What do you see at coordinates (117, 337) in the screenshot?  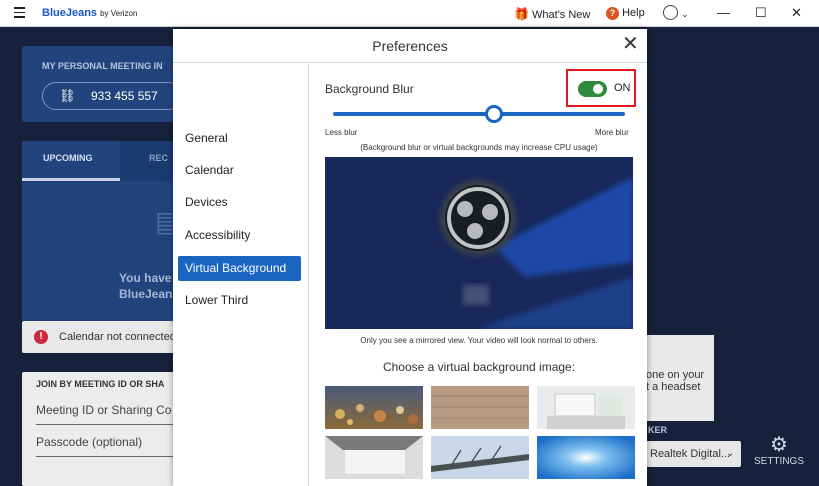 I see `calendar-alert-text: Calendar not connected` at bounding box center [117, 337].